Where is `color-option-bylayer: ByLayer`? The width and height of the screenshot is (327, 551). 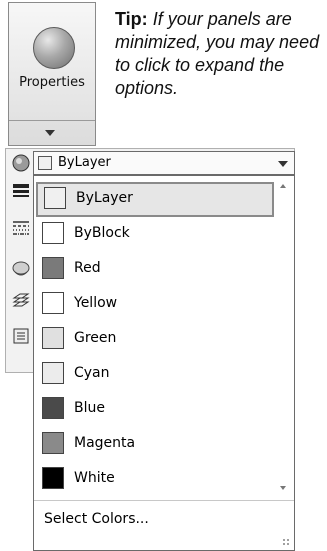
color-option-bylayer: ByLayer is located at coordinates (155, 199).